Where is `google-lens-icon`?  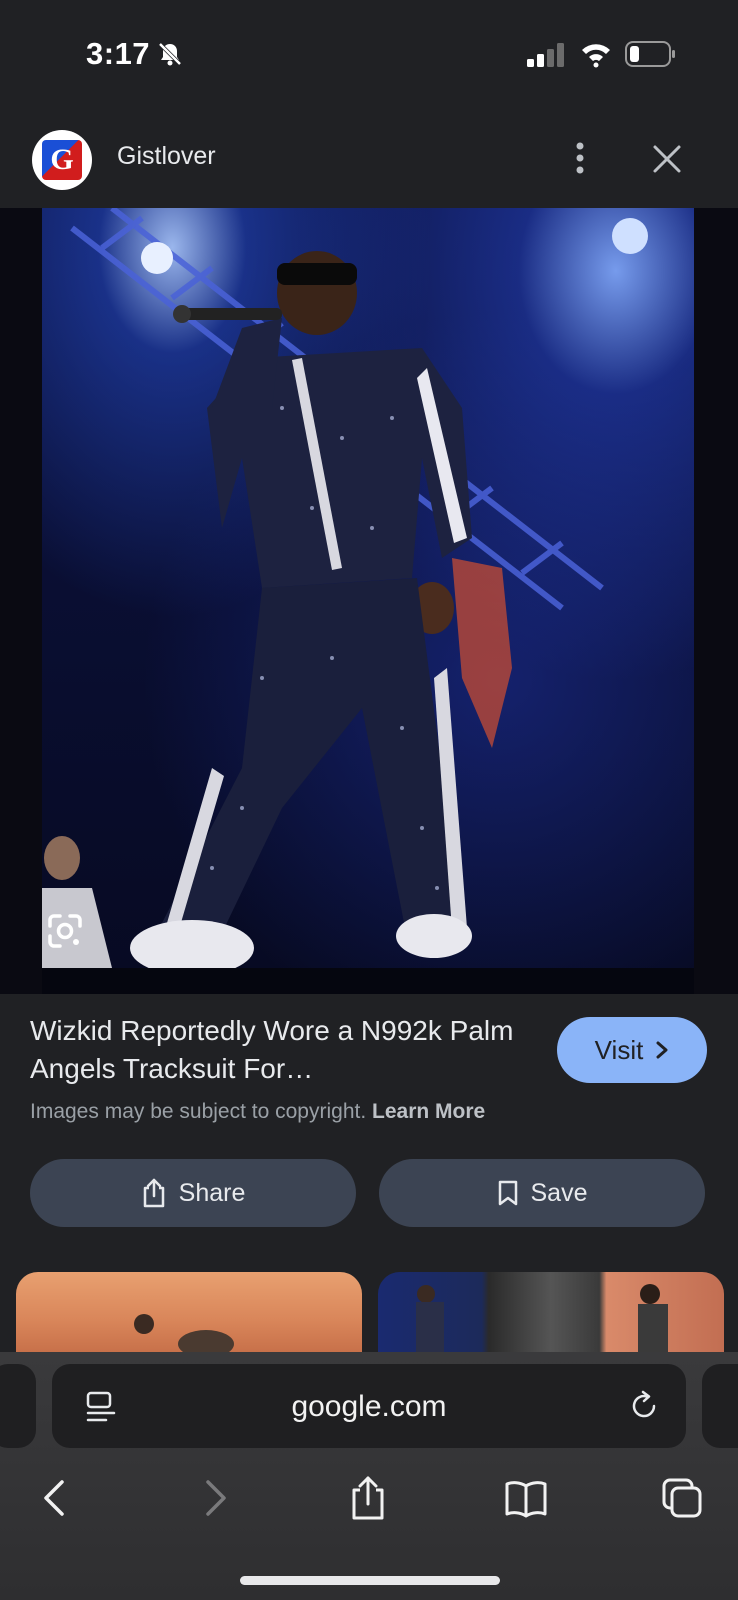 google-lens-icon is located at coordinates (65, 931).